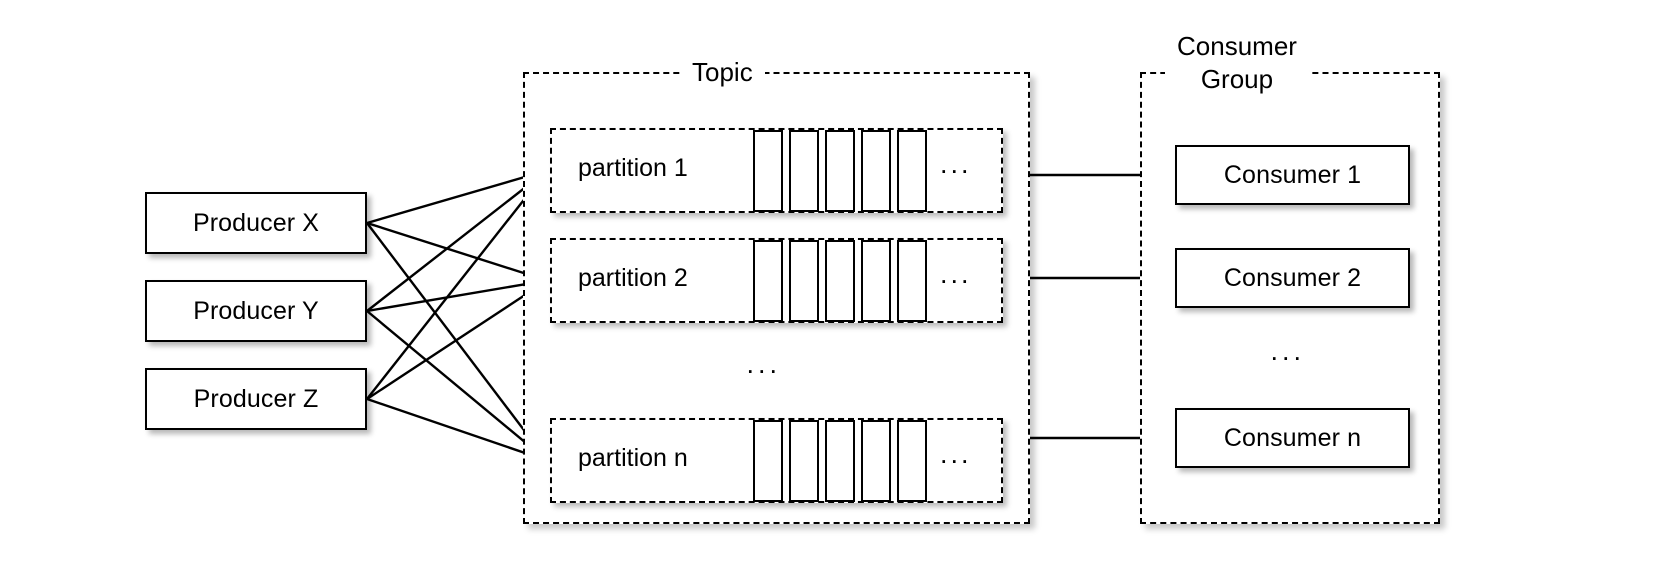 The width and height of the screenshot is (1662, 586). I want to click on consumer-label: Consumer 2, so click(1292, 277).